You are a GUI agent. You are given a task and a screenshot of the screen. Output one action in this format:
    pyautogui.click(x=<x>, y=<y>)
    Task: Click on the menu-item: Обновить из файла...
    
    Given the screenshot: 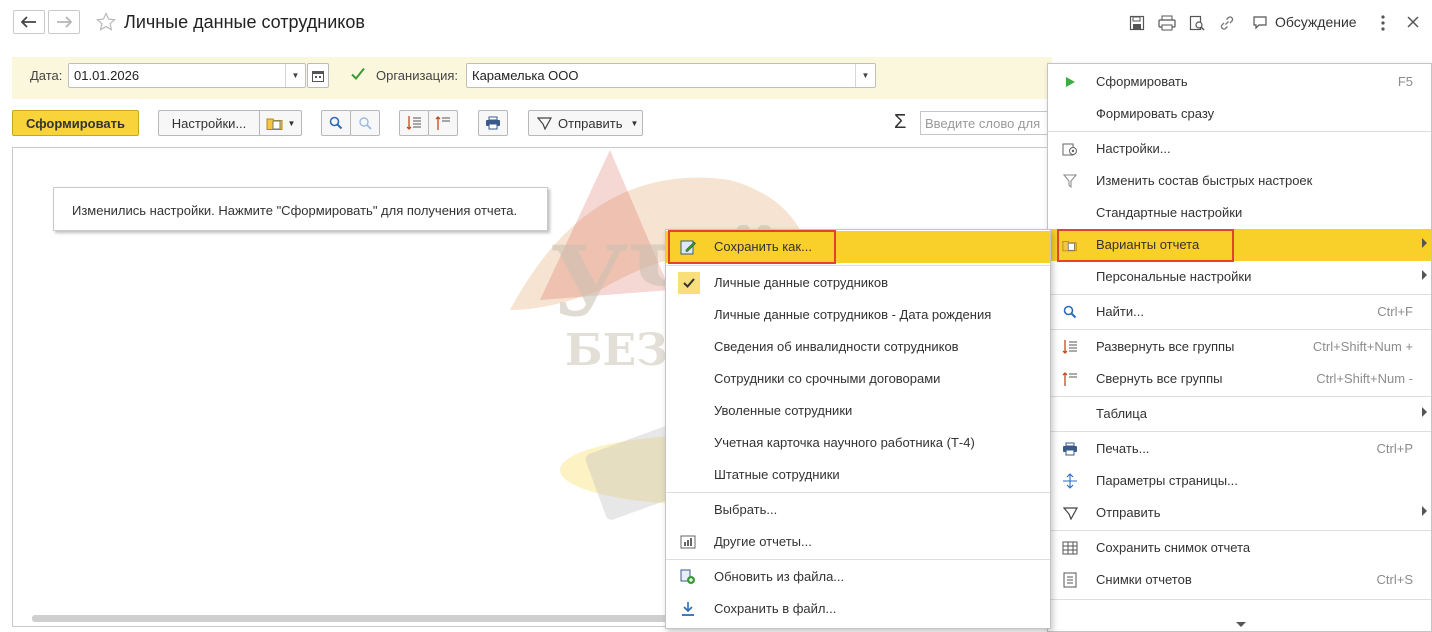 What is the action you would take?
    pyautogui.click(x=858, y=577)
    